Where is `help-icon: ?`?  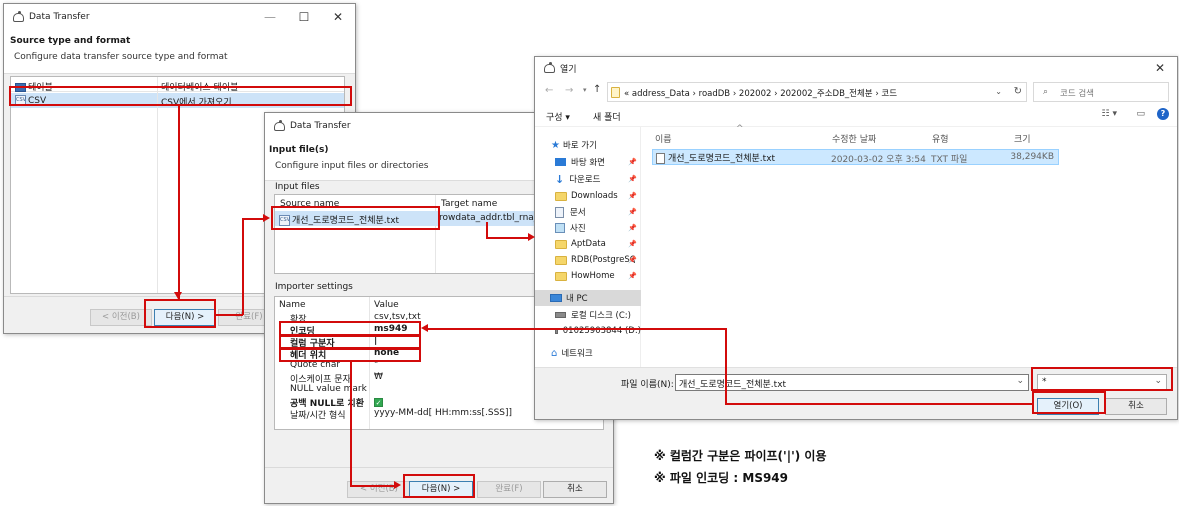
help-icon: ? is located at coordinates (1163, 114).